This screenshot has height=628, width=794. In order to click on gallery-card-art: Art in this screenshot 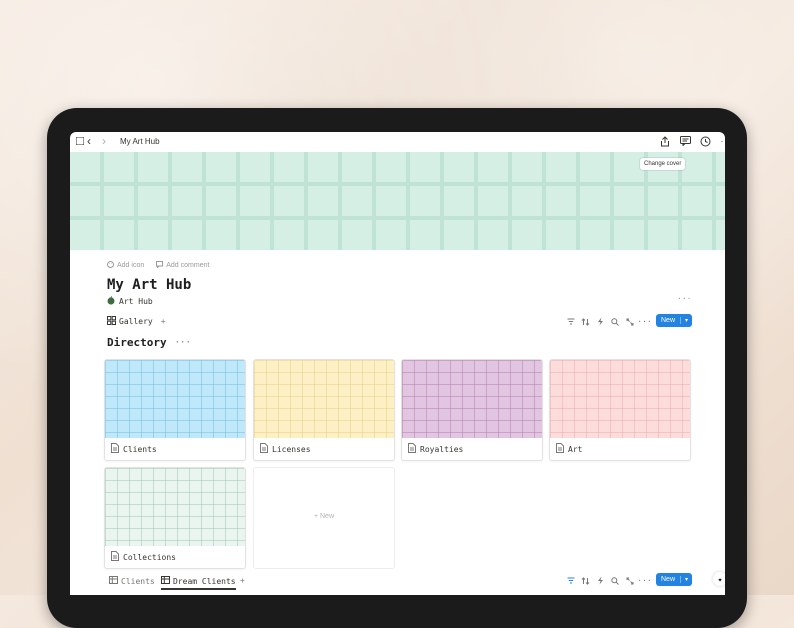, I will do `click(620, 410)`.